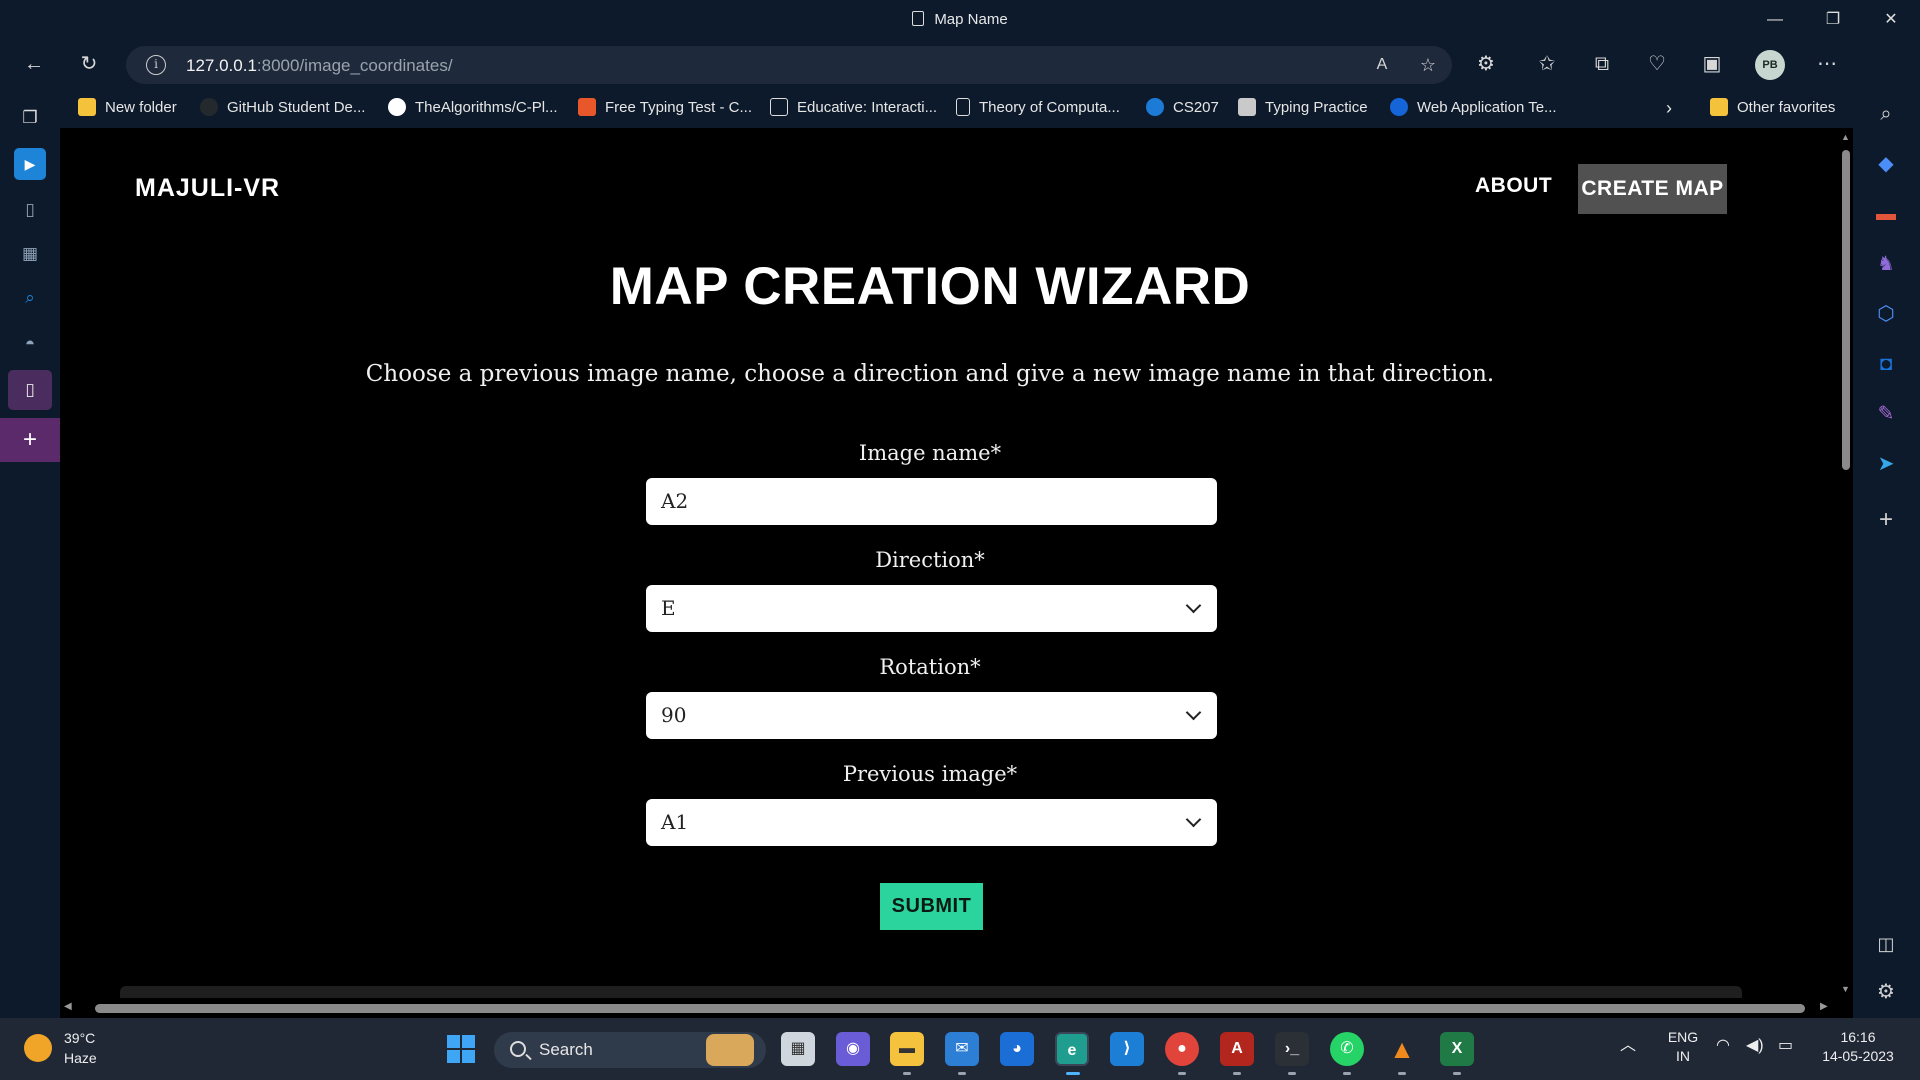  I want to click on show-hidden-icons-chevron: ︿, so click(1628, 1045).